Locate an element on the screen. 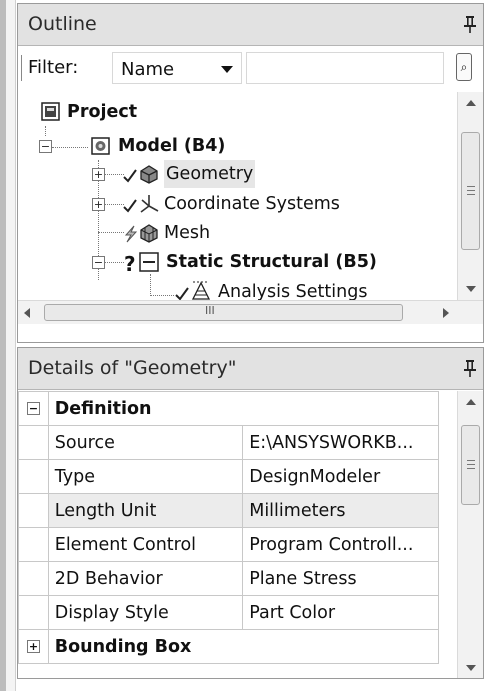 This screenshot has height=691, width=498. filter-label: Filter: is located at coordinates (53, 67).